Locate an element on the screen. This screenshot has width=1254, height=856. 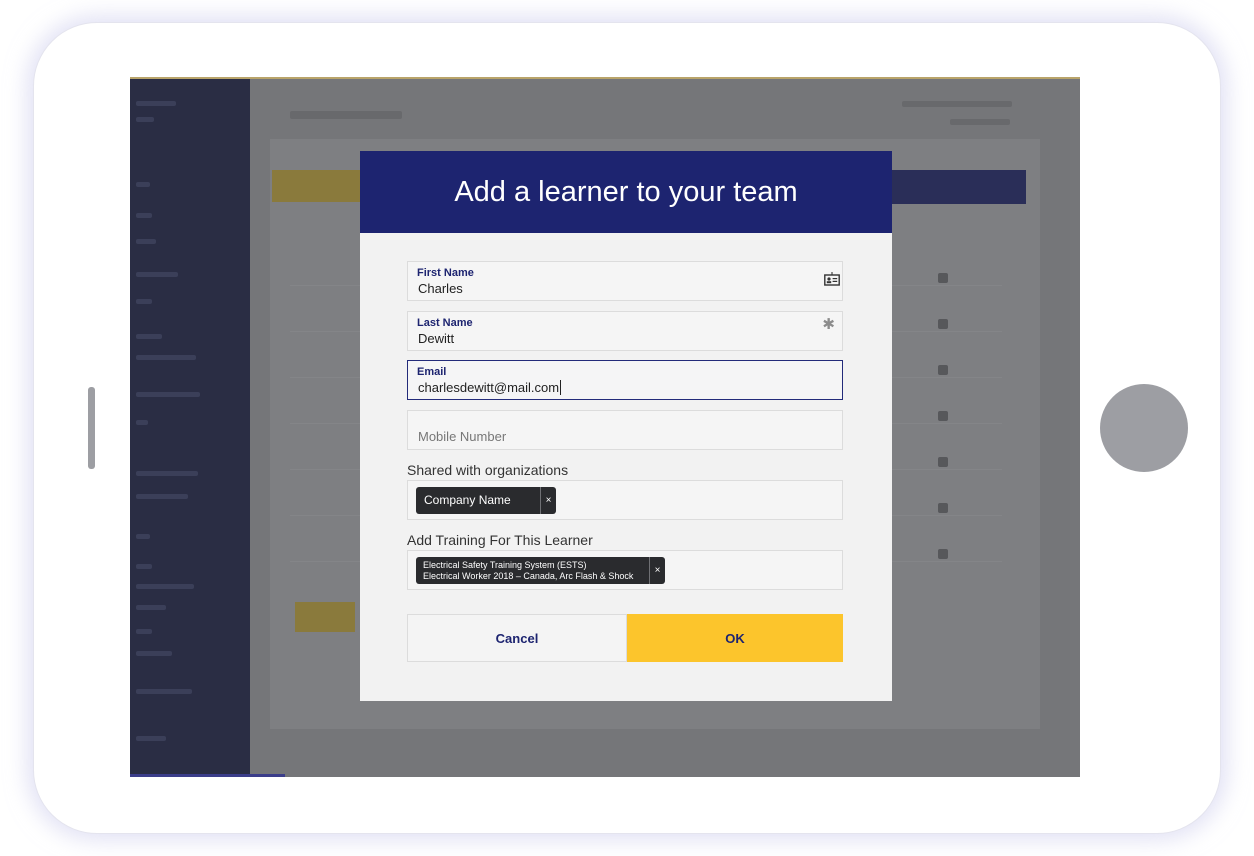
tablet-home-button is located at coordinates (1144, 428).